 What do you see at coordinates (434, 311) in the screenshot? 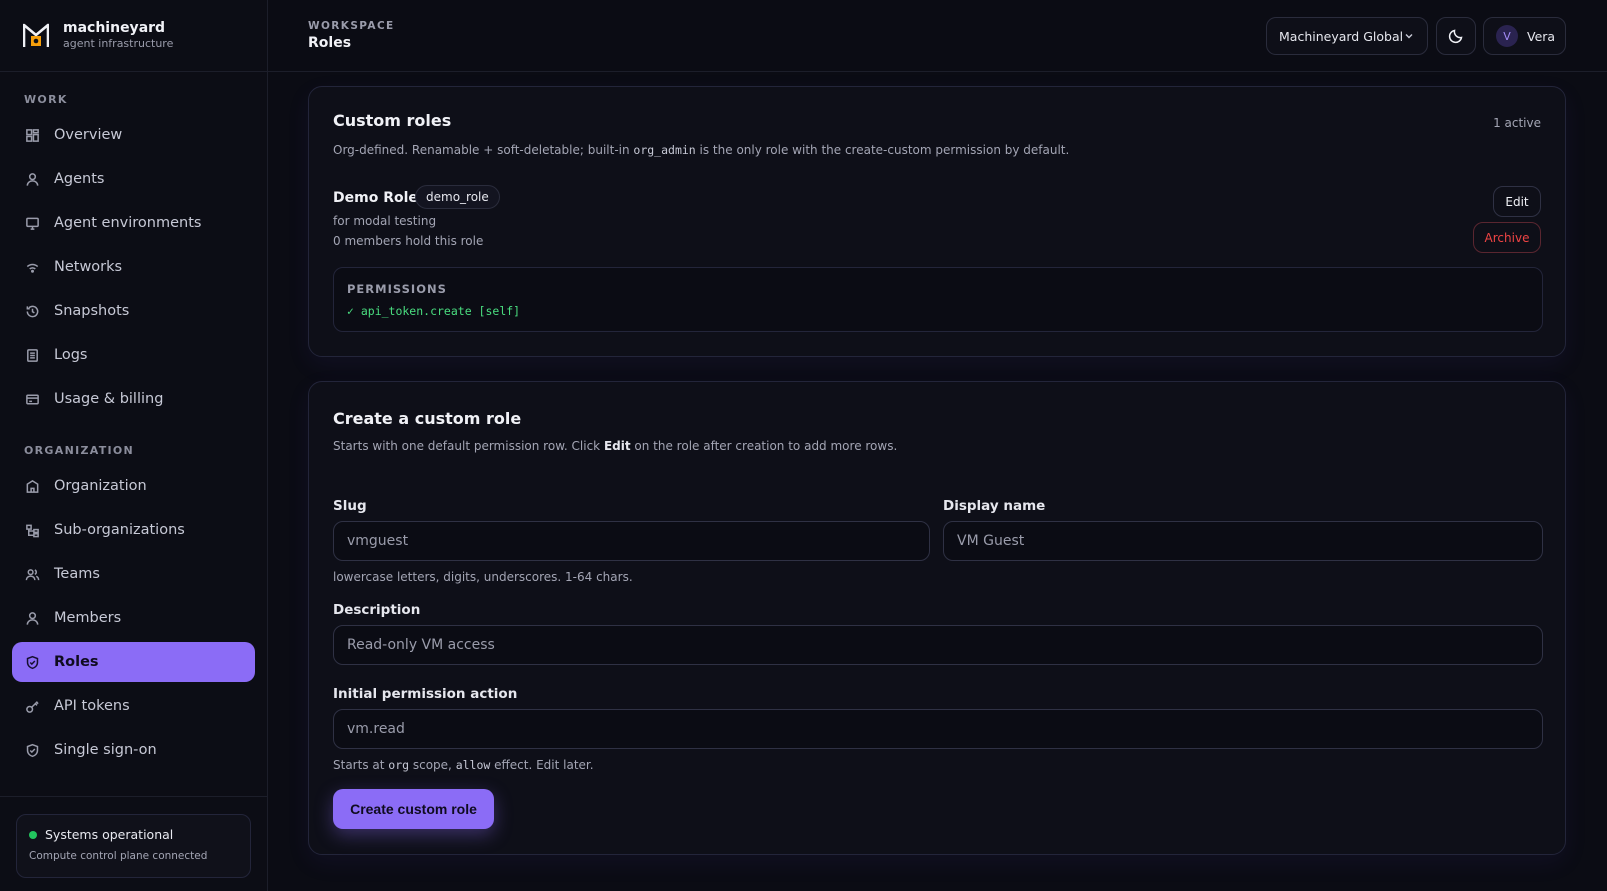
I see `permission-item: ✓ api_token.create [self]` at bounding box center [434, 311].